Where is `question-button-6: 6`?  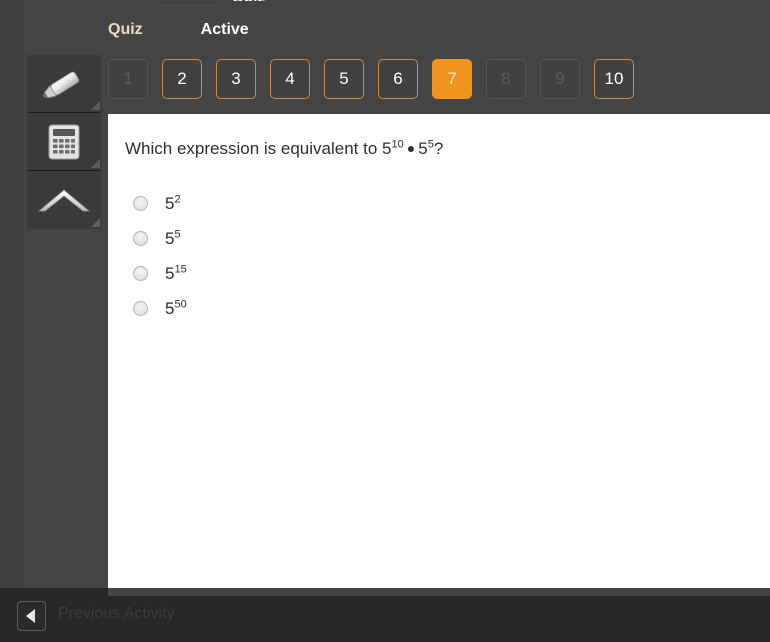
question-button-6: 6 is located at coordinates (398, 79).